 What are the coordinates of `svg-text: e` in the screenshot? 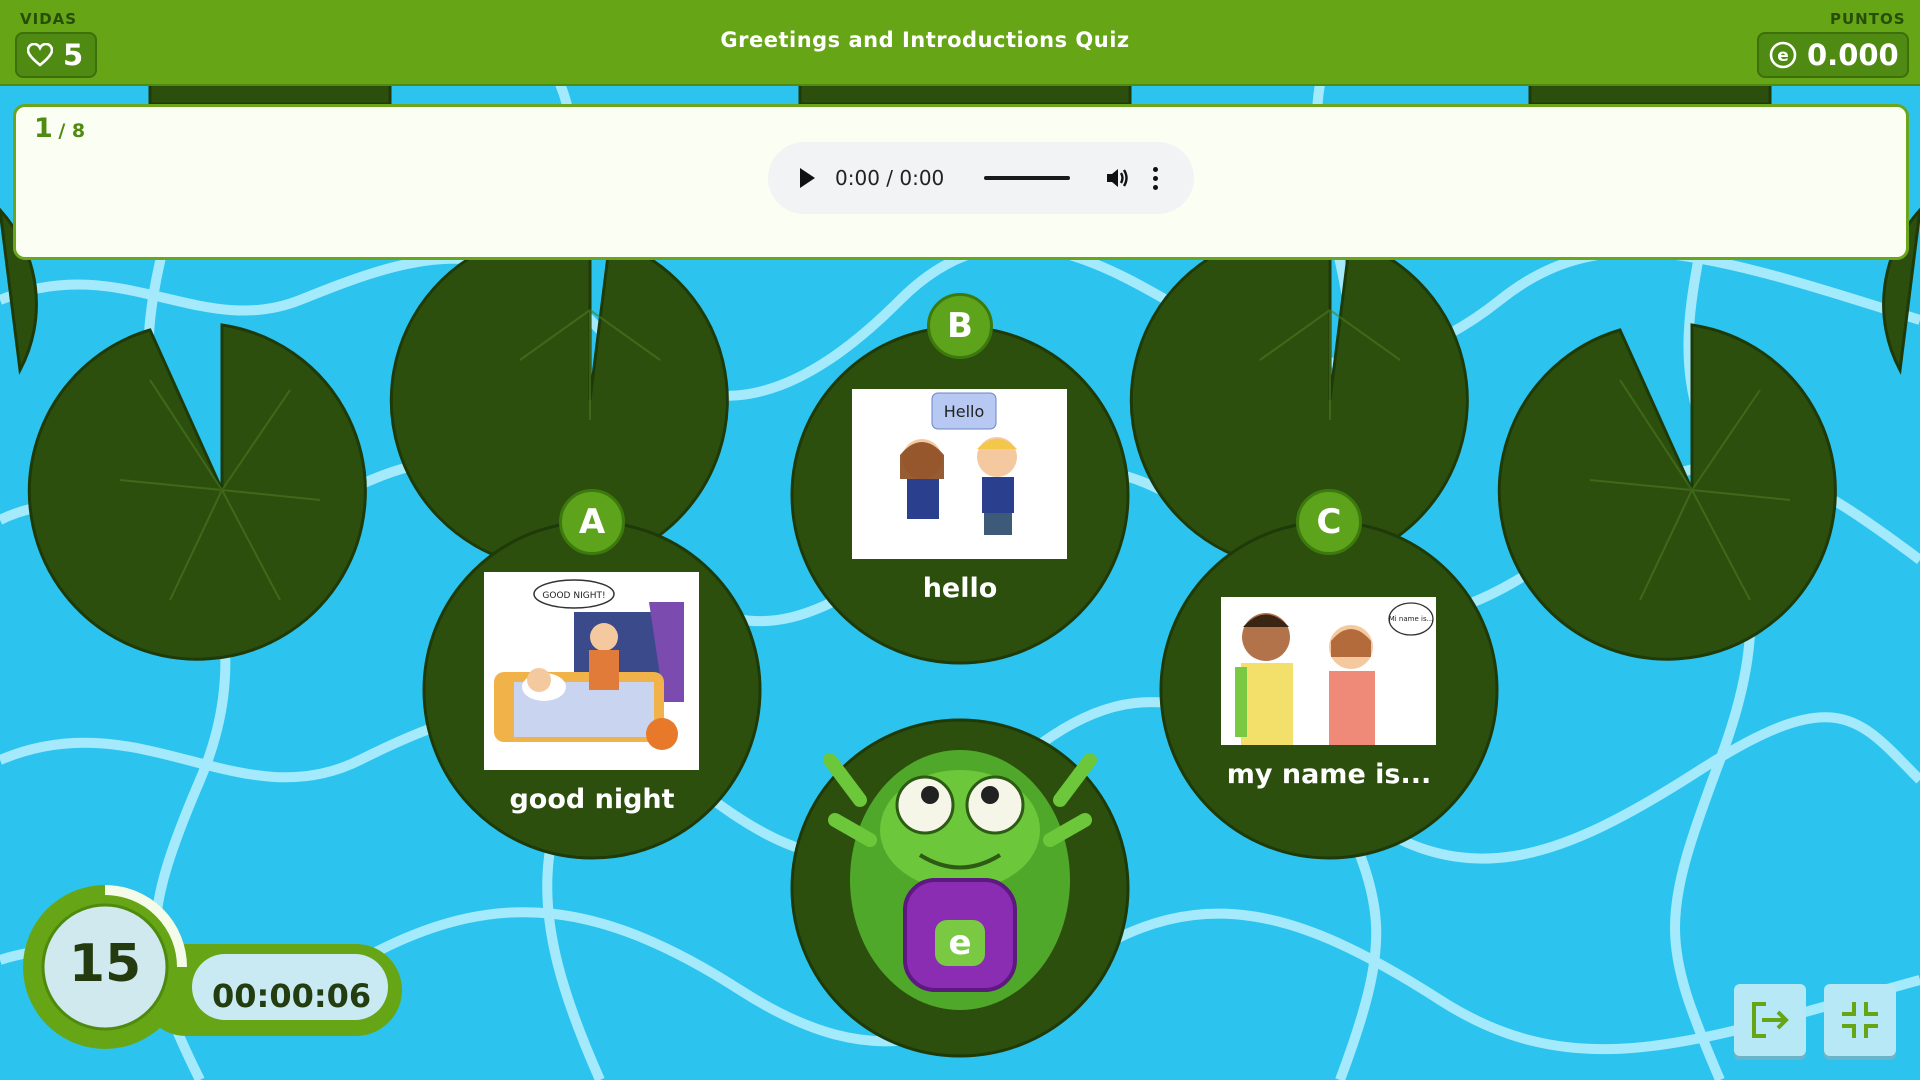 It's located at (1783, 56).